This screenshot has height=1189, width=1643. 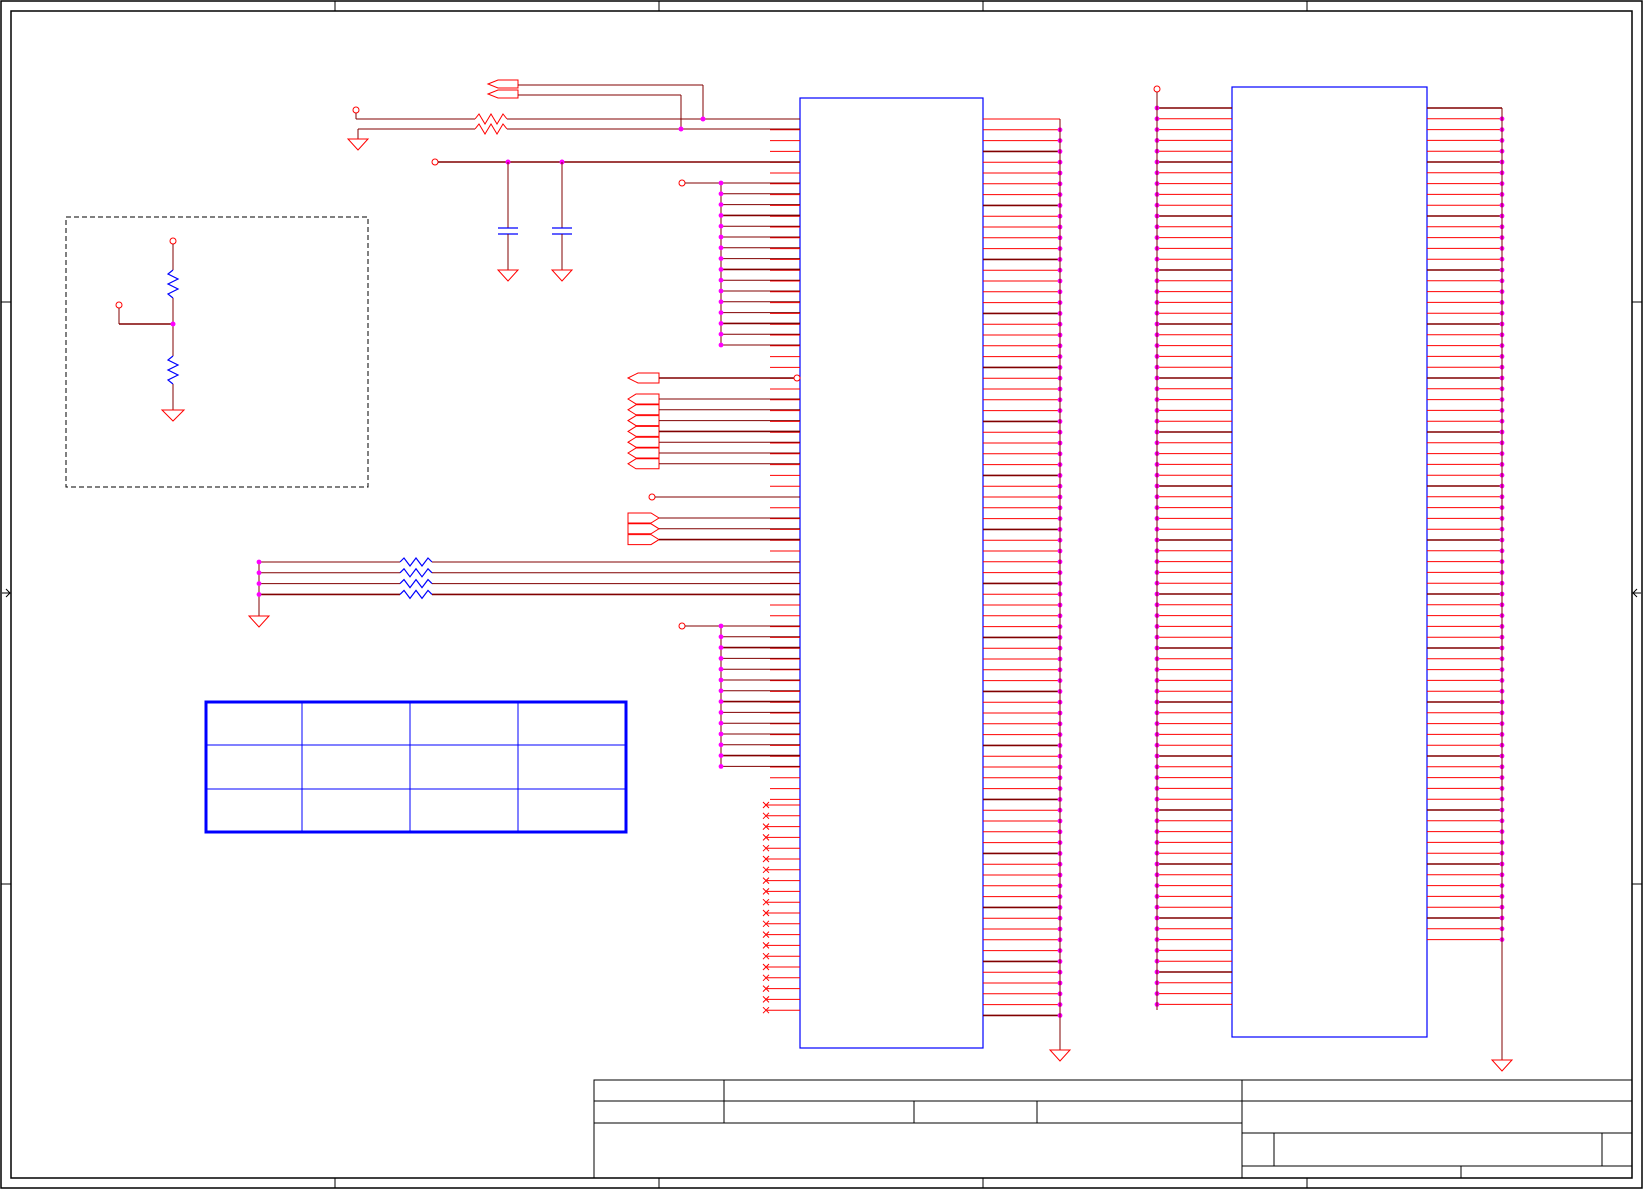 I want to click on ground-symbol-c2, so click(x=562, y=275).